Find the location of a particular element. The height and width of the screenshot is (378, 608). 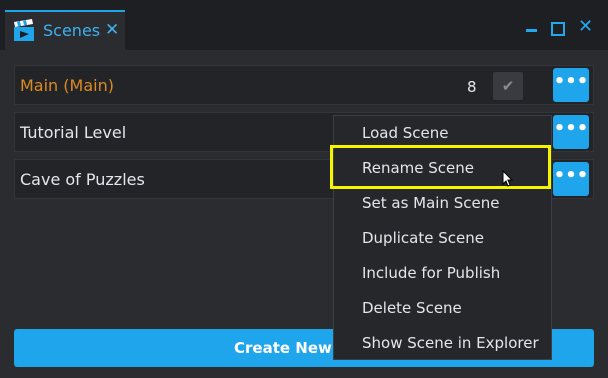

mouse-cursor-icon is located at coordinates (508, 178).